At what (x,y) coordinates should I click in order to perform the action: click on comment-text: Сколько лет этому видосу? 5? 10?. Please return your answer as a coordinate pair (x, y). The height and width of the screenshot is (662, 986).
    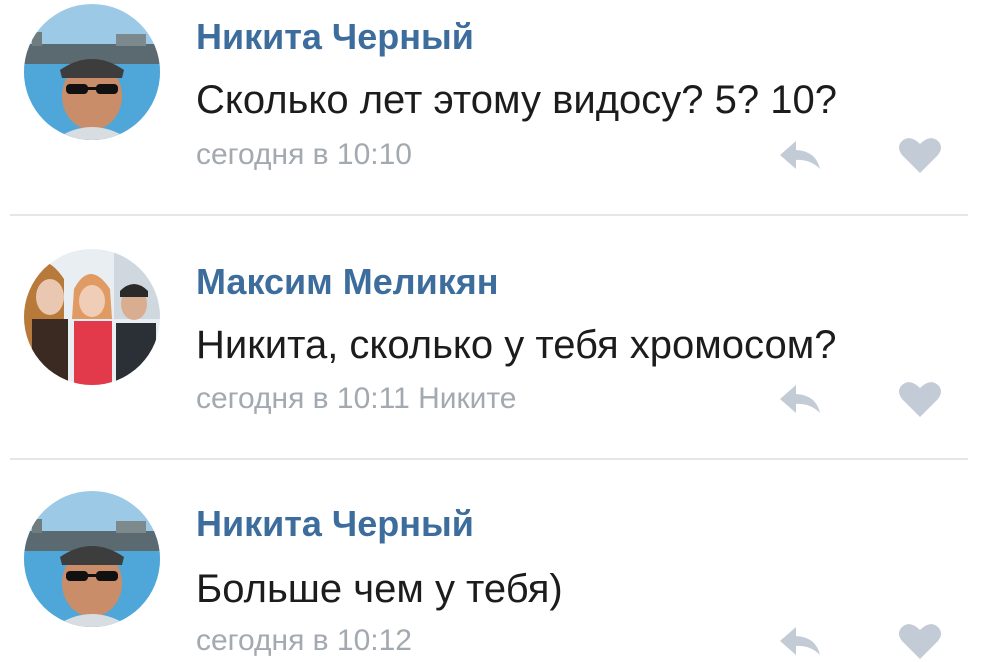
    Looking at the image, I should click on (516, 100).